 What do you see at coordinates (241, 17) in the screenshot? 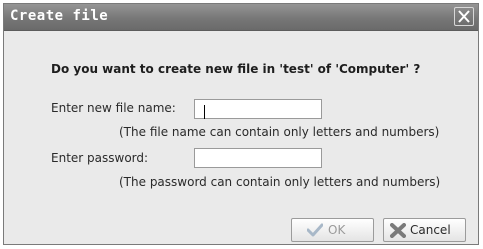
I see `title-bar: Create file` at bounding box center [241, 17].